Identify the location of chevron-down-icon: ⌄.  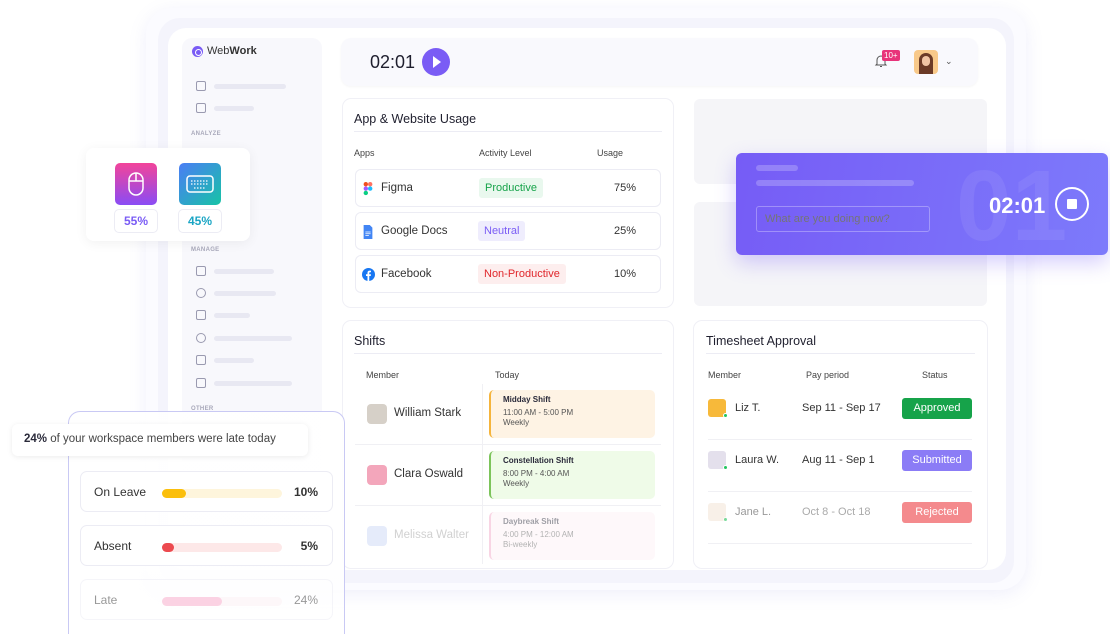
(949, 61).